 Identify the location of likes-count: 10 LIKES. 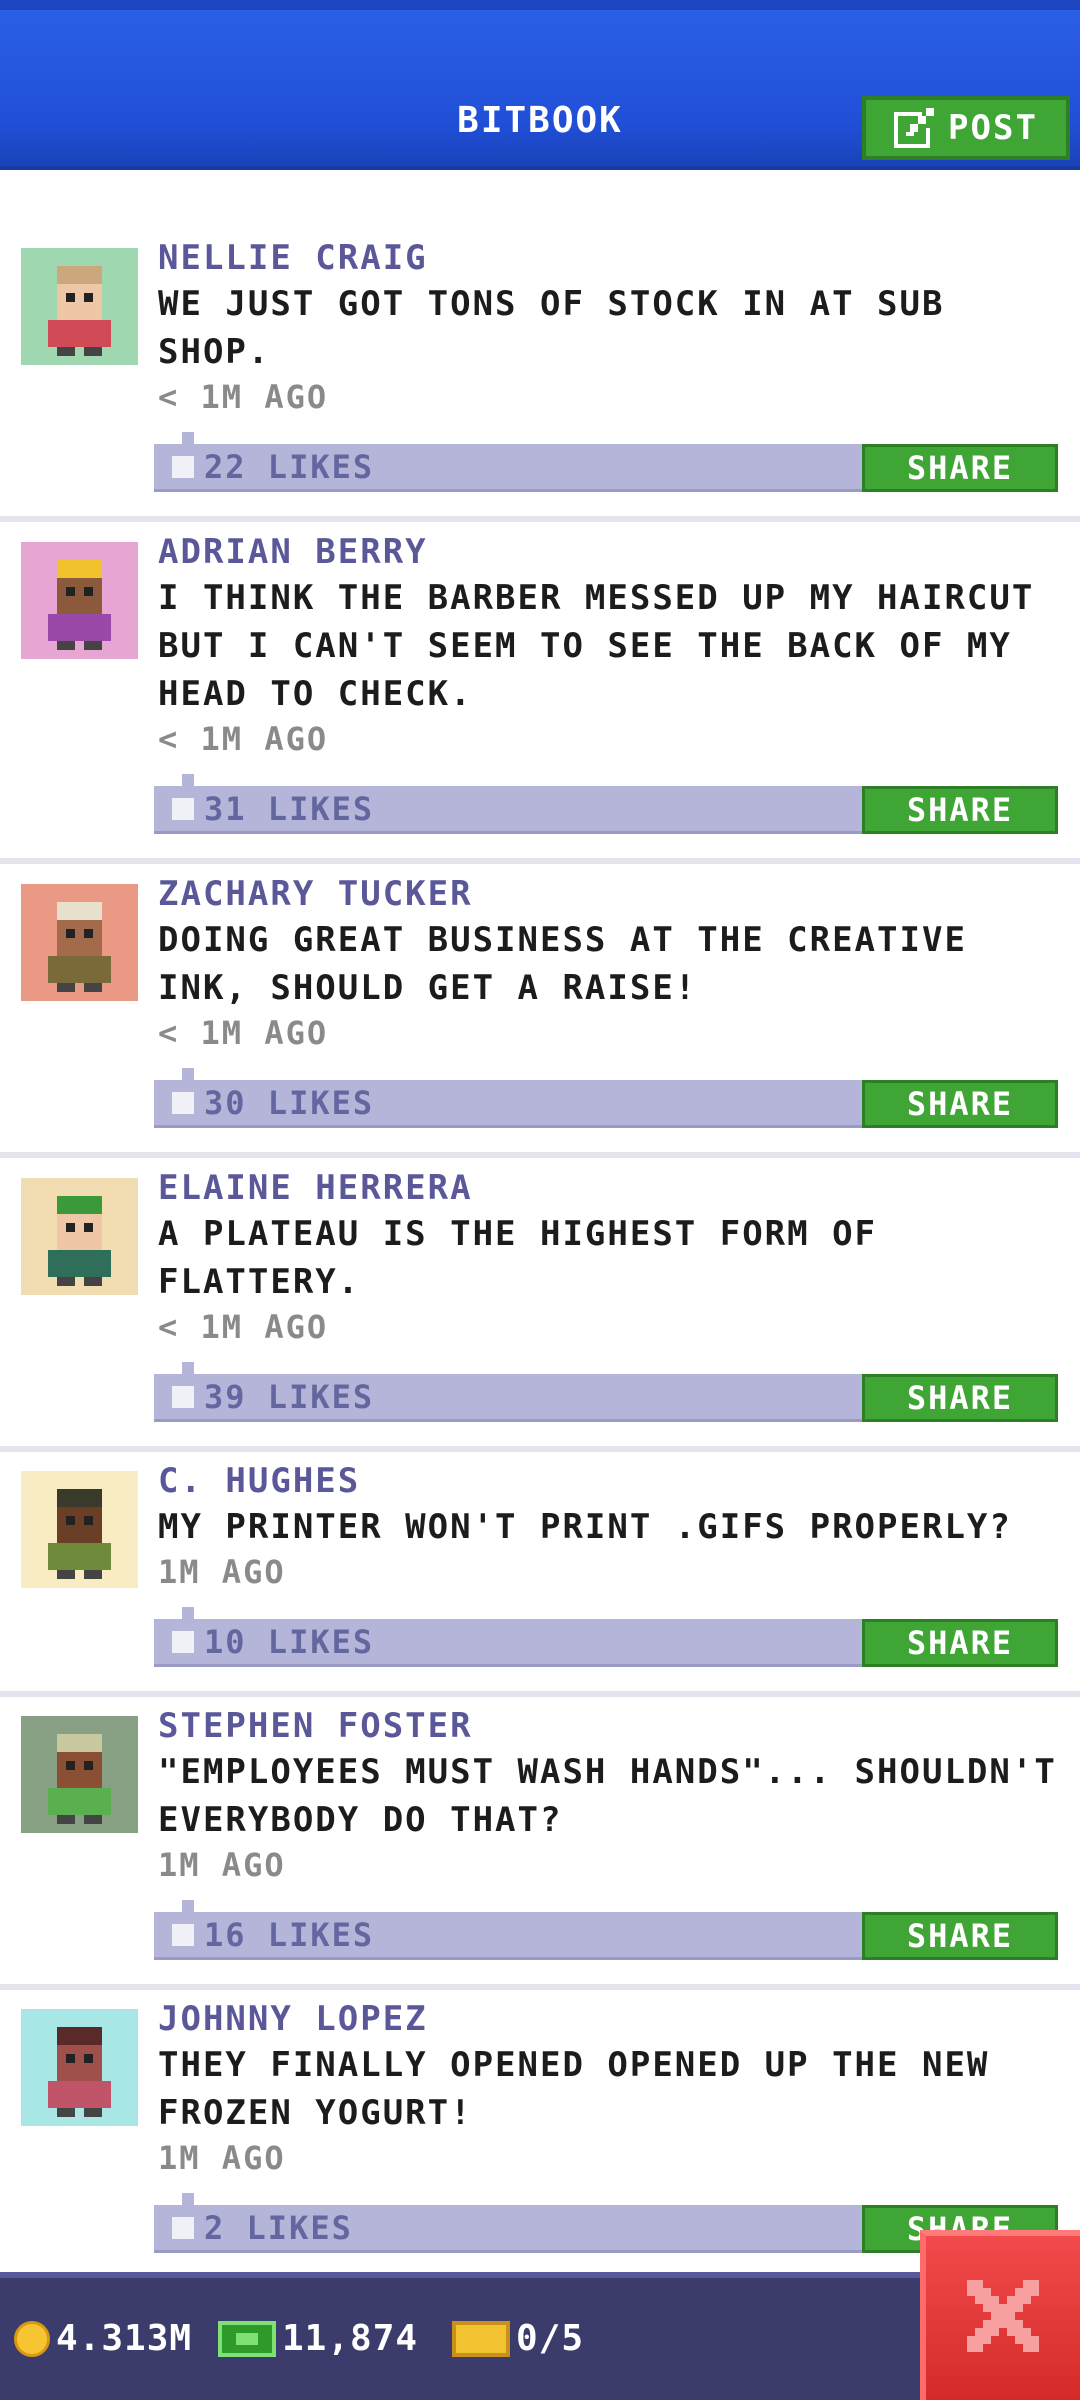
(289, 1641).